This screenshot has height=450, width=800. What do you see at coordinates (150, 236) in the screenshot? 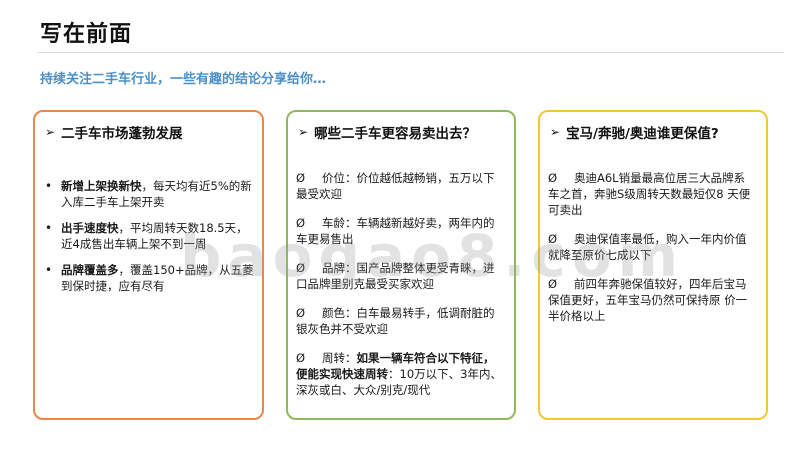
I see `list-item: • 出手速度快，平均周转天数18.5天，近4成售出车辆上架不到一周` at bounding box center [150, 236].